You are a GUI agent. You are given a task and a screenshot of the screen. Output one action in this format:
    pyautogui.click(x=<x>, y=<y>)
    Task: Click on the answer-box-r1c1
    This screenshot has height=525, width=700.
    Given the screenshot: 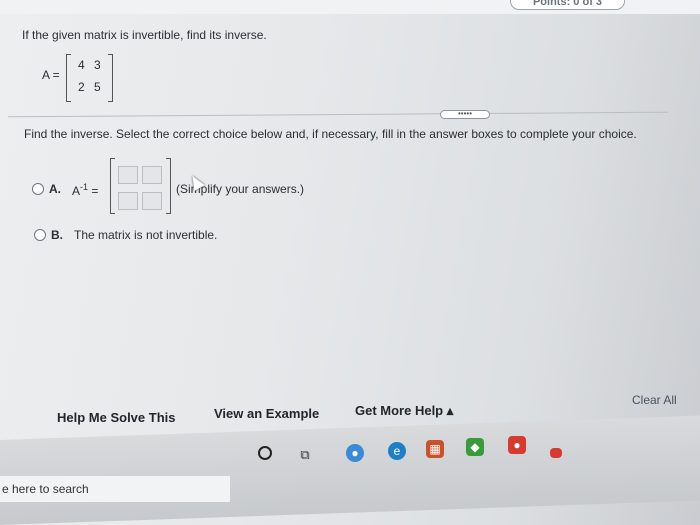 What is the action you would take?
    pyautogui.click(x=128, y=175)
    